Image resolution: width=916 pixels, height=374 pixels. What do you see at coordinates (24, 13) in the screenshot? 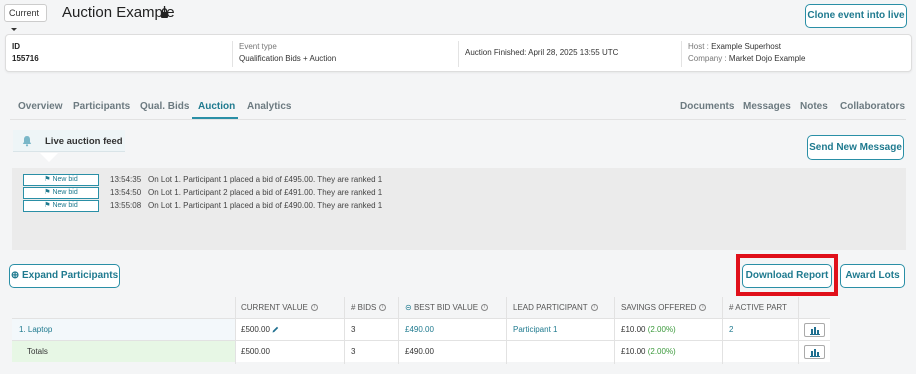
I see `version-select-label: Current` at bounding box center [24, 13].